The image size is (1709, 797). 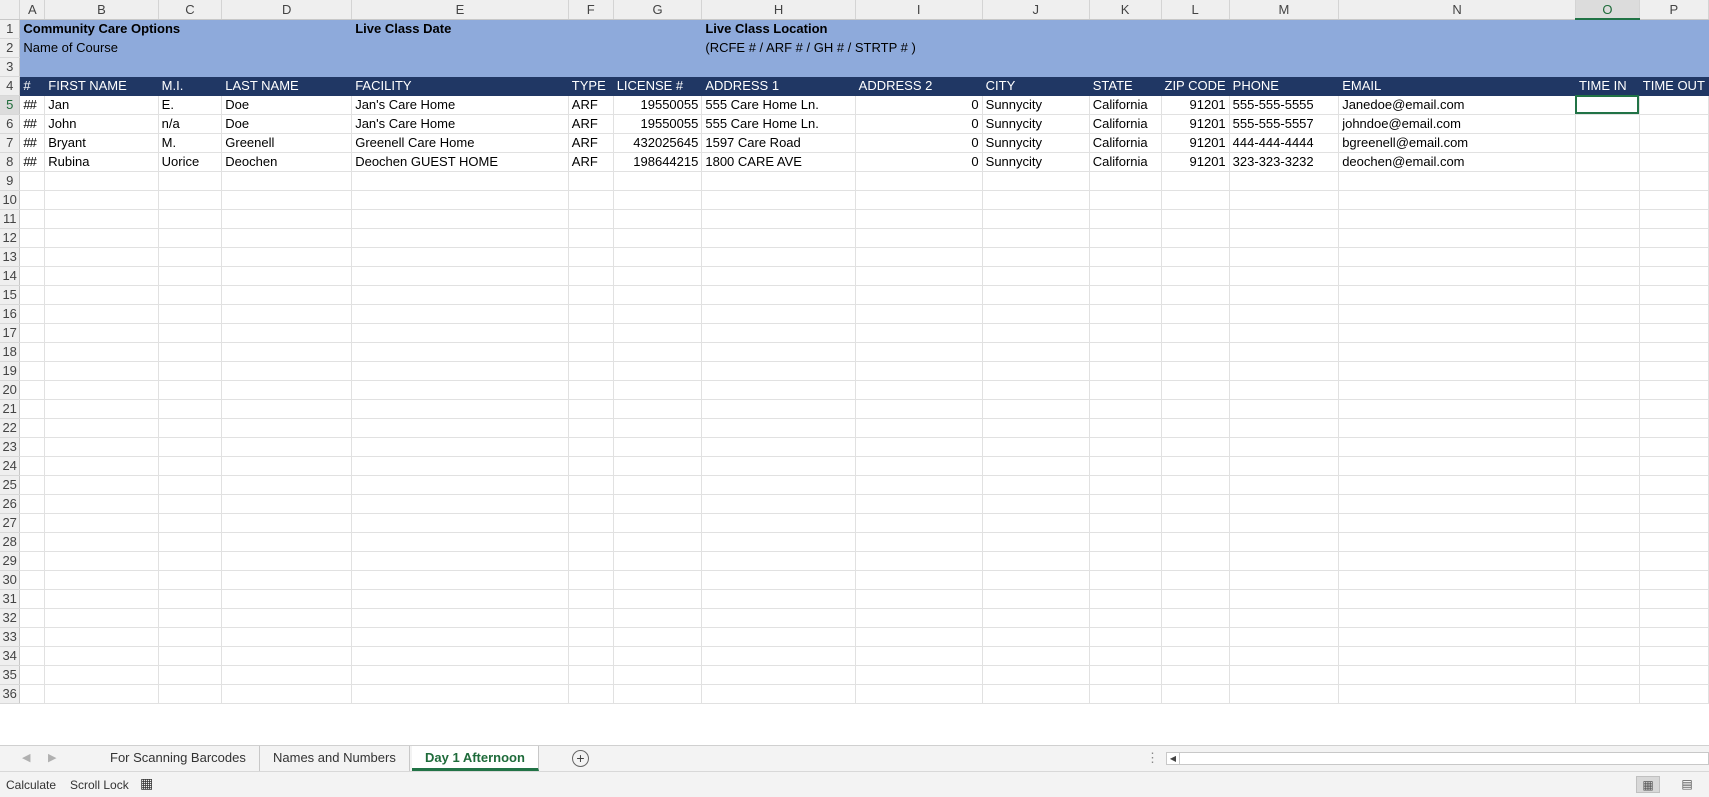 What do you see at coordinates (101, 86) in the screenshot?
I see `header-cell: FIRST NAME` at bounding box center [101, 86].